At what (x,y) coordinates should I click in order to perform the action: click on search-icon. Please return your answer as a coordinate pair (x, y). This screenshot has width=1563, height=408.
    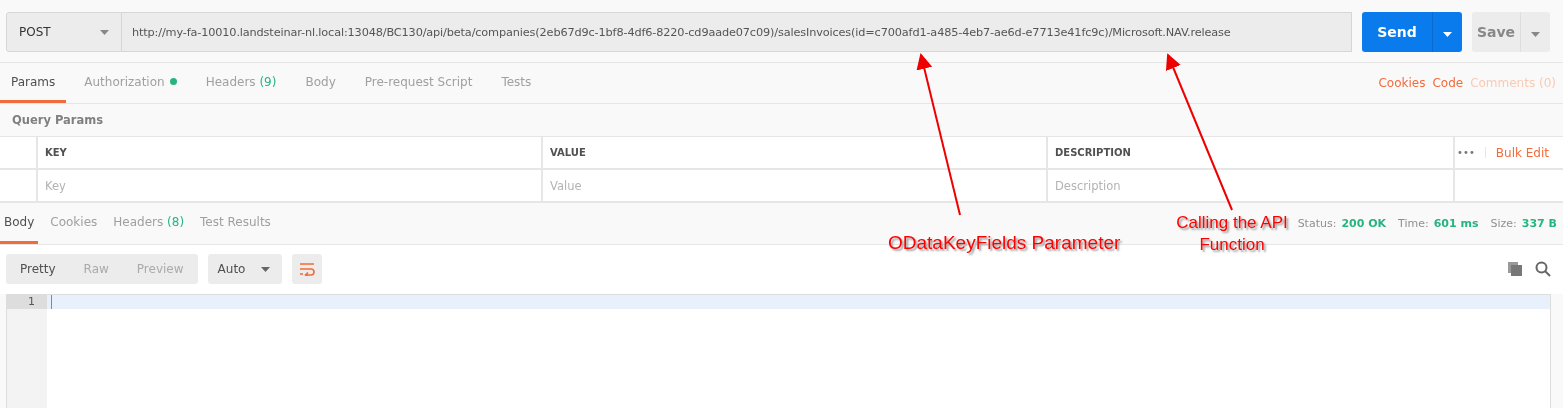
    Looking at the image, I should click on (1543, 269).